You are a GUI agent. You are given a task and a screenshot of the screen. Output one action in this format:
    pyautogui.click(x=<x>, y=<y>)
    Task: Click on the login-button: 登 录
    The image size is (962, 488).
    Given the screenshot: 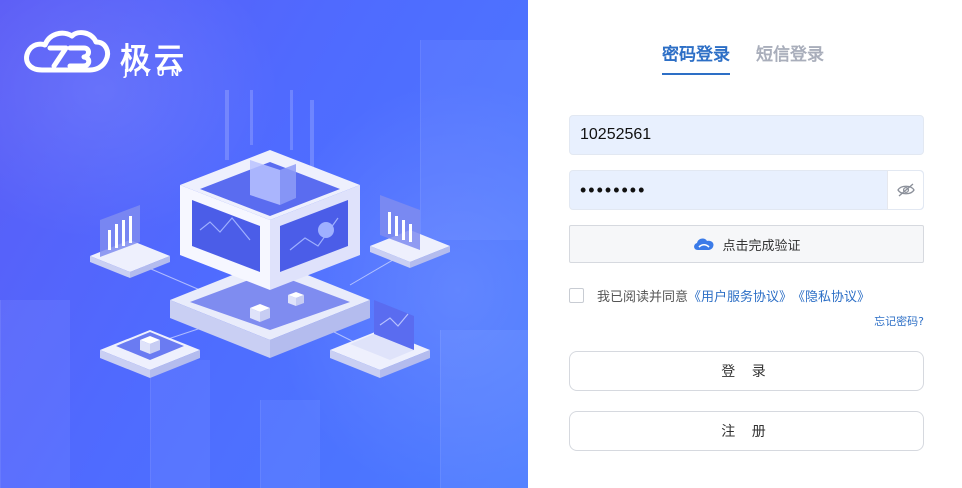 What is the action you would take?
    pyautogui.click(x=746, y=371)
    